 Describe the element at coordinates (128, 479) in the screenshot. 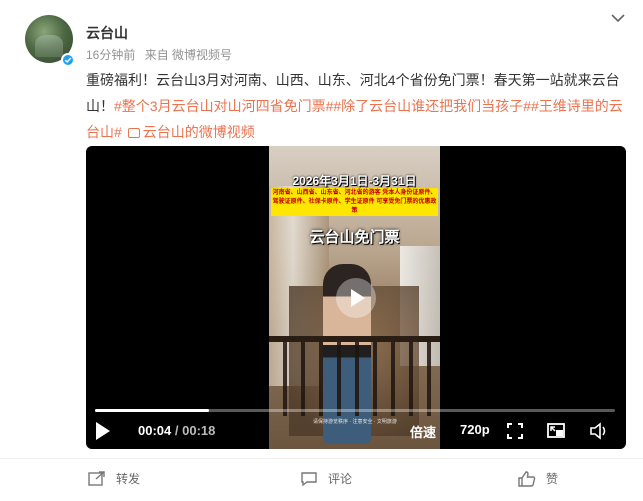

I see `repost-label: 转发` at that location.